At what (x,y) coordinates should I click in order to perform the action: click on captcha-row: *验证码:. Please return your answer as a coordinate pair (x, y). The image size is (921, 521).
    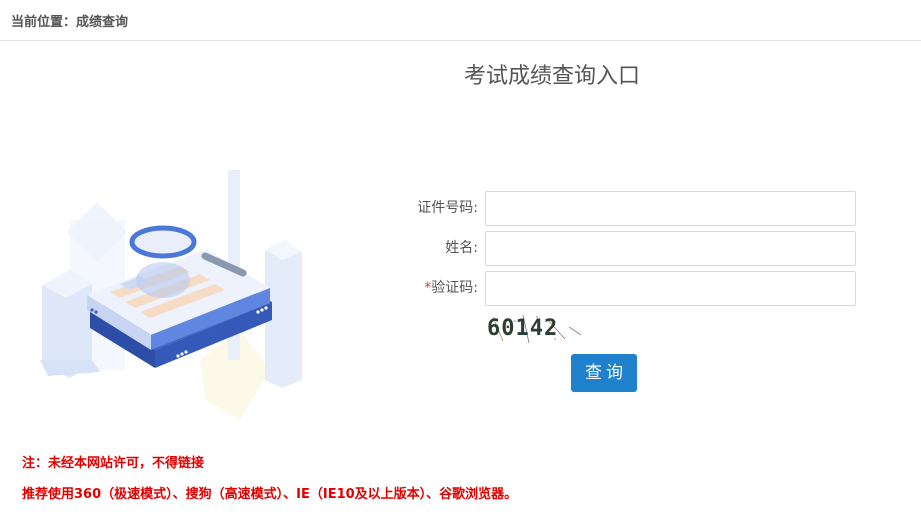
    Looking at the image, I should click on (618, 288).